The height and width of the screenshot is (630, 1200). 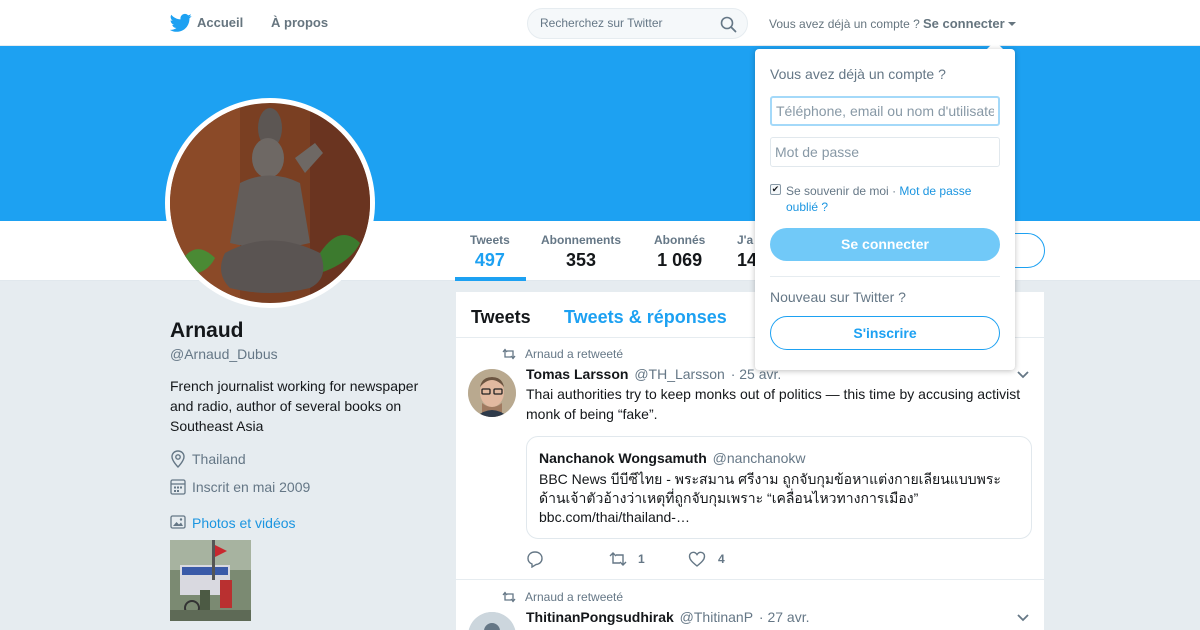 I want to click on signup-button: S'inscrire, so click(x=885, y=333).